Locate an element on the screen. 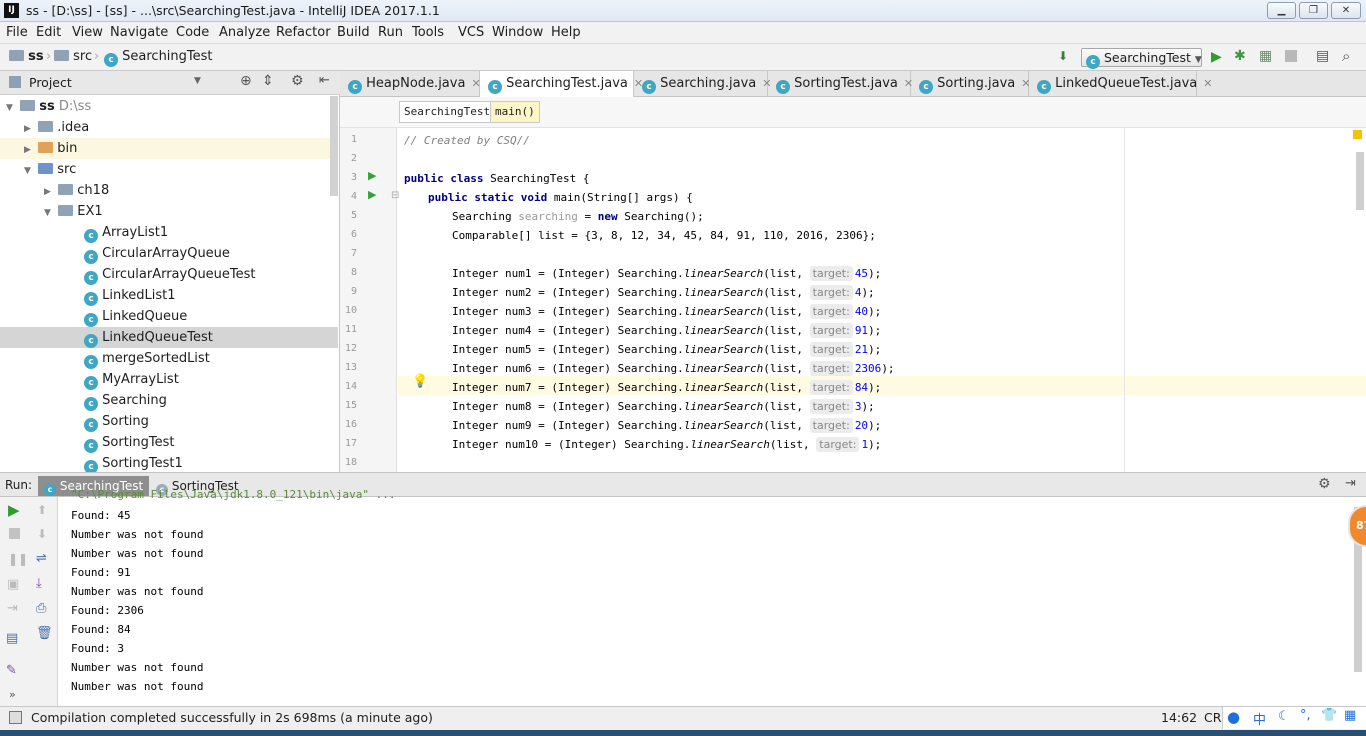 The width and height of the screenshot is (1366, 736). tree-item-class: c MyArrayList is located at coordinates (169, 379).